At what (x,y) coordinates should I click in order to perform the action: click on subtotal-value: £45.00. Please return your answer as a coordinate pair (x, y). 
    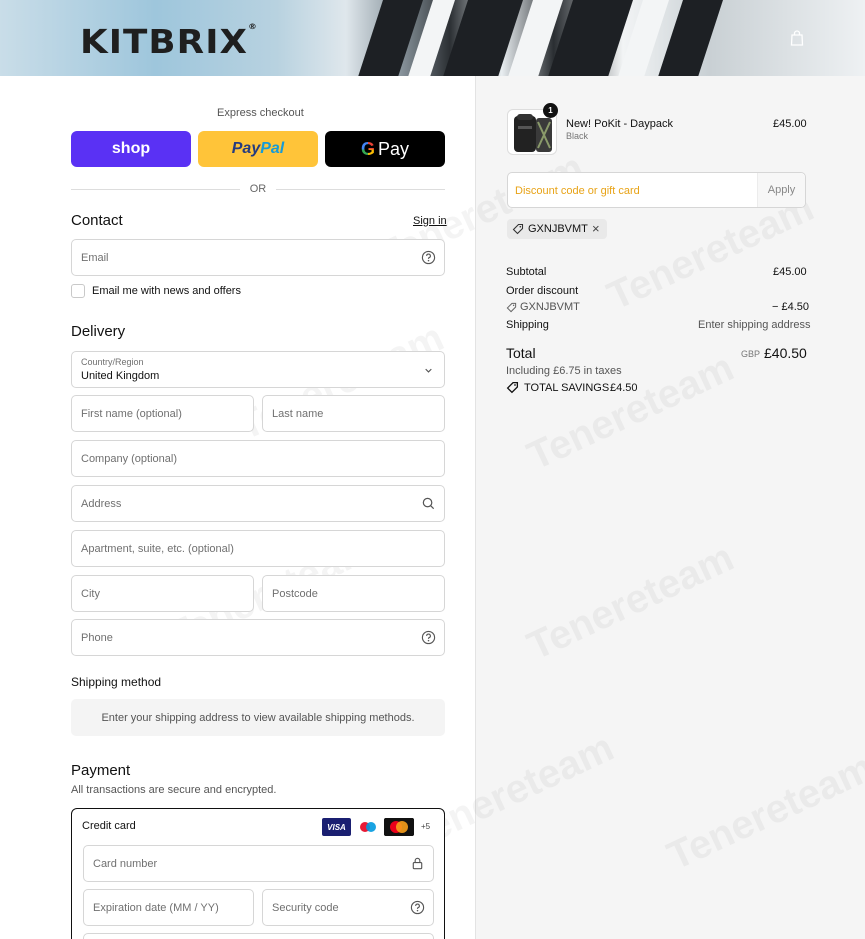
    Looking at the image, I should click on (790, 272).